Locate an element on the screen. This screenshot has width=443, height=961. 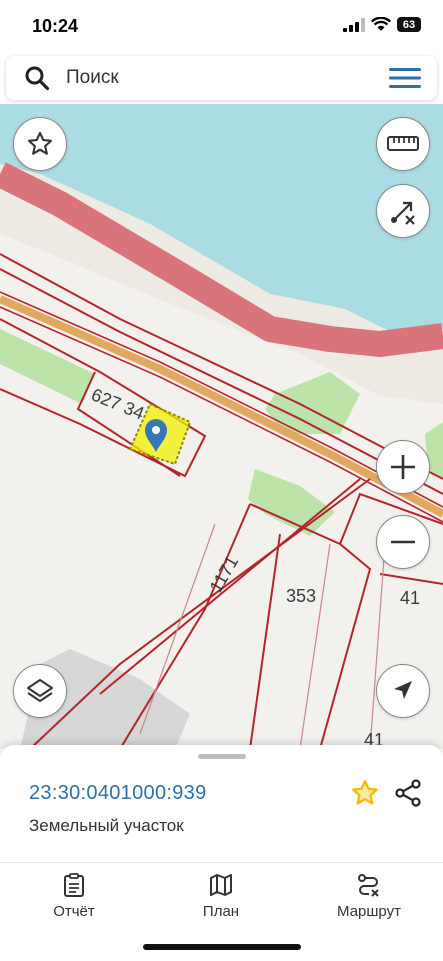
my-location-button is located at coordinates (403, 691).